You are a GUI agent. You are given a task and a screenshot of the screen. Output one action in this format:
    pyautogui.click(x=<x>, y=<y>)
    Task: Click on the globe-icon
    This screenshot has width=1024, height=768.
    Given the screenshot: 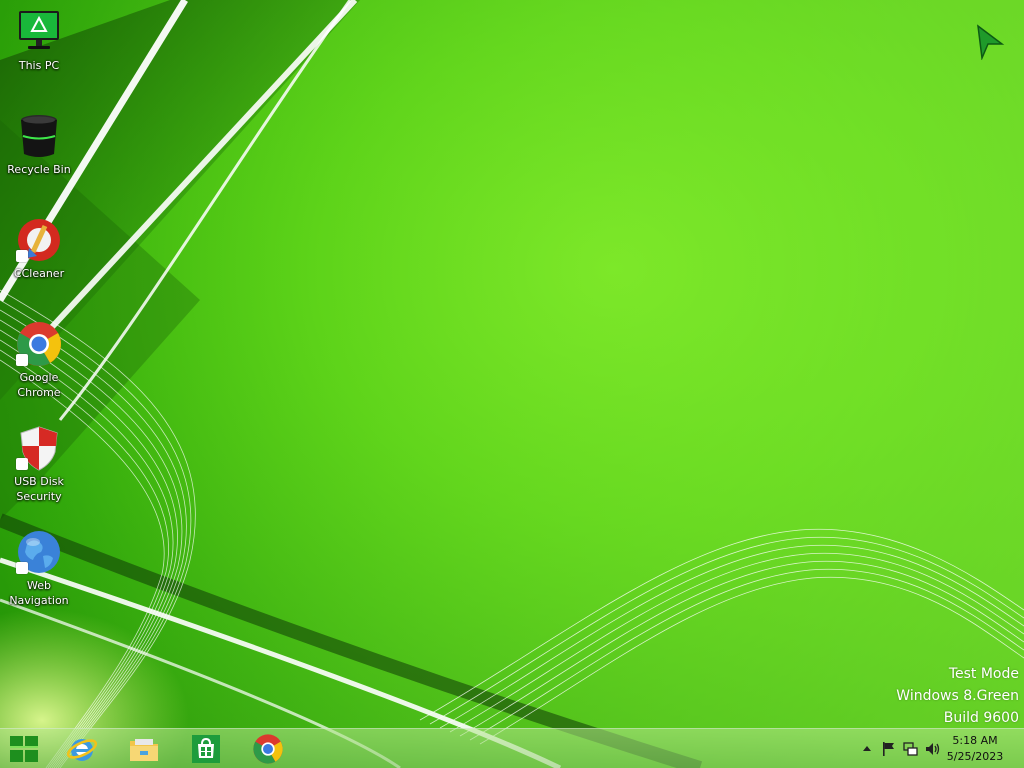 What is the action you would take?
    pyautogui.click(x=39, y=552)
    